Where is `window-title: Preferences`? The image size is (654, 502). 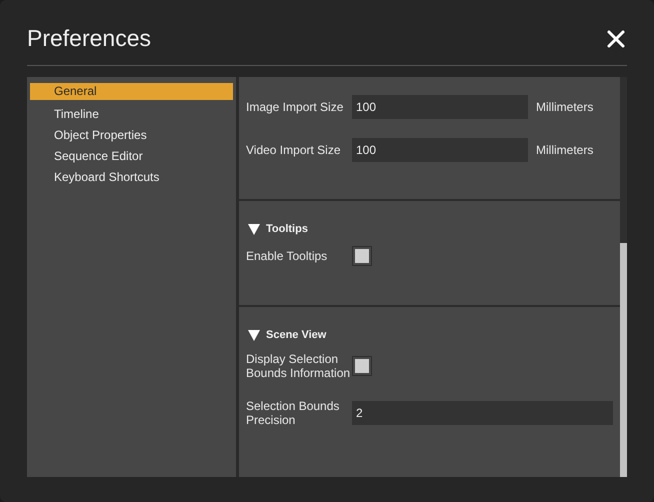
window-title: Preferences is located at coordinates (89, 39).